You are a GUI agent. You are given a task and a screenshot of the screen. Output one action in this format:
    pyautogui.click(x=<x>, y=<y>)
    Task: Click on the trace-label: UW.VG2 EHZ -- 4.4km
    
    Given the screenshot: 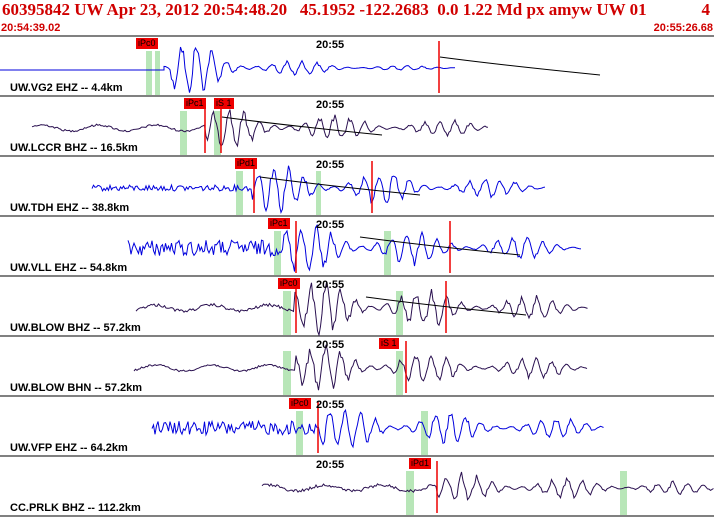 What is the action you would take?
    pyautogui.click(x=66, y=88)
    